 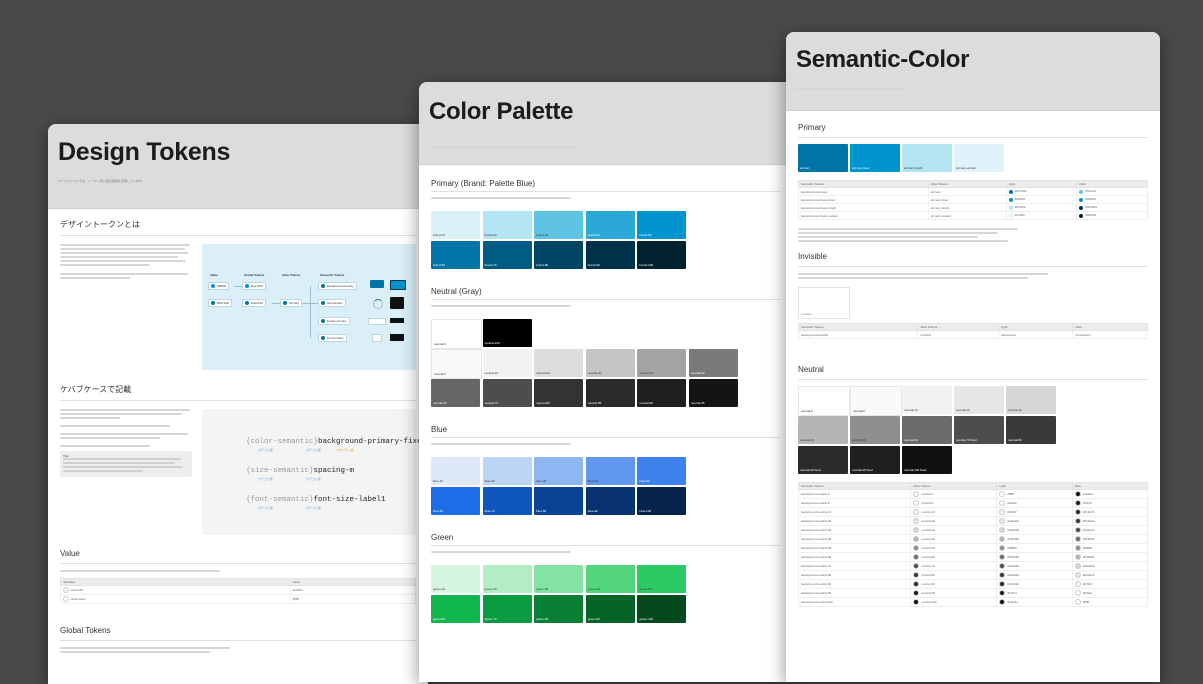 What do you see at coordinates (559, 579) in the screenshot?
I see `color-swatch: green-30` at bounding box center [559, 579].